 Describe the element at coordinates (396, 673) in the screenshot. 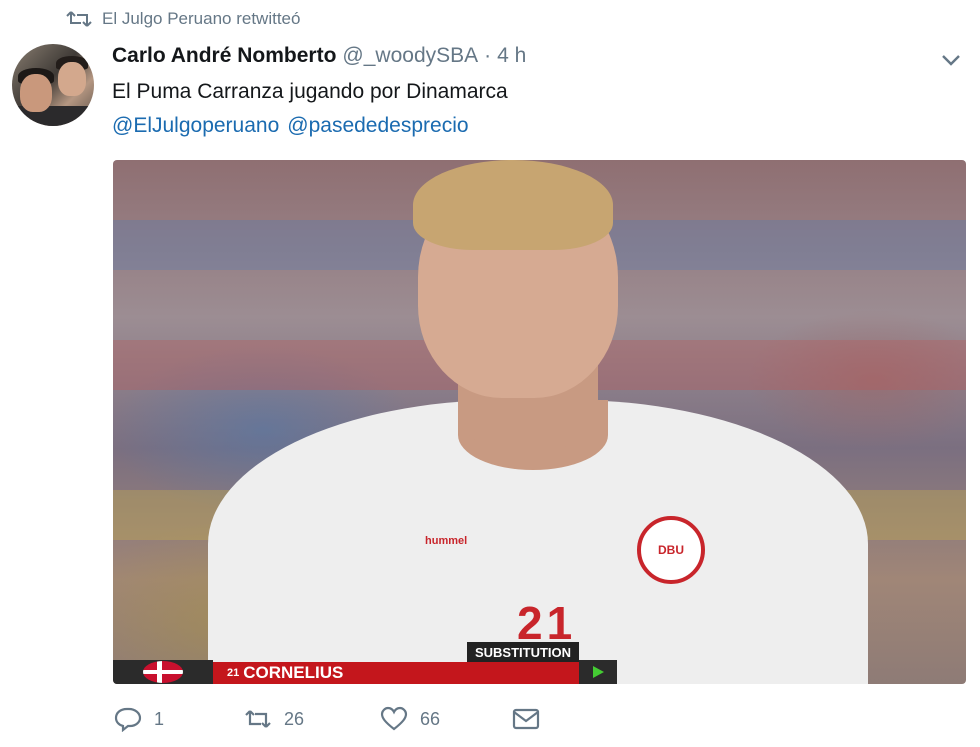

I see `overlay-name-bar: 21 CORNELIUS` at that location.